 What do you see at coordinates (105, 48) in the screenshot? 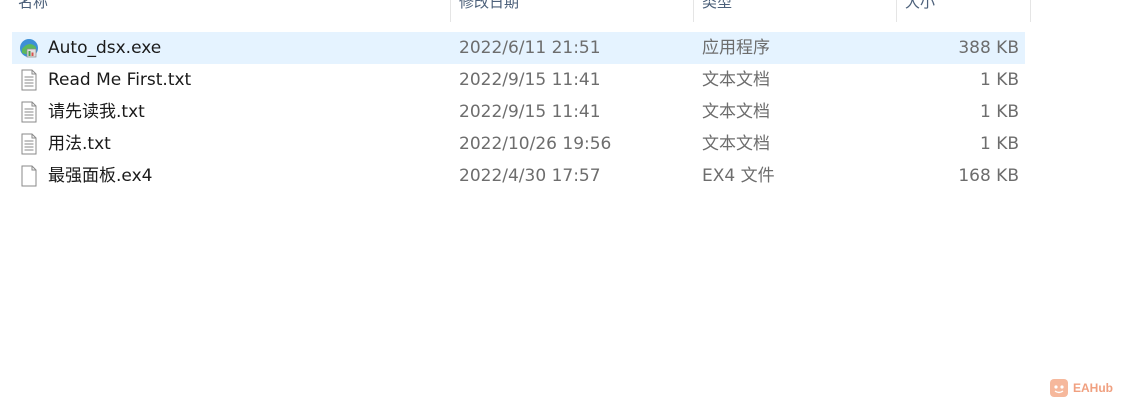
I see `file-name: Auto_dsx.exe` at bounding box center [105, 48].